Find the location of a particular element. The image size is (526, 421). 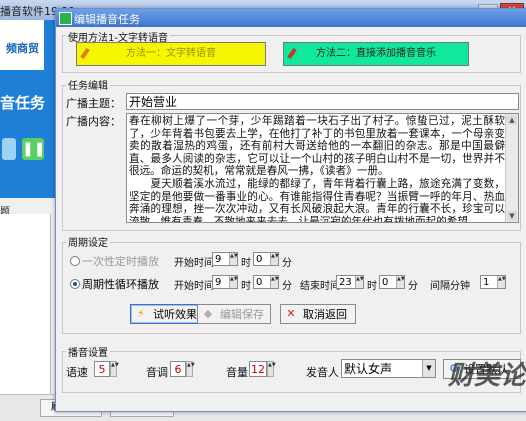

main-left-panel: 频商贸 音任务 ❚❚ is located at coordinates (27, 109).